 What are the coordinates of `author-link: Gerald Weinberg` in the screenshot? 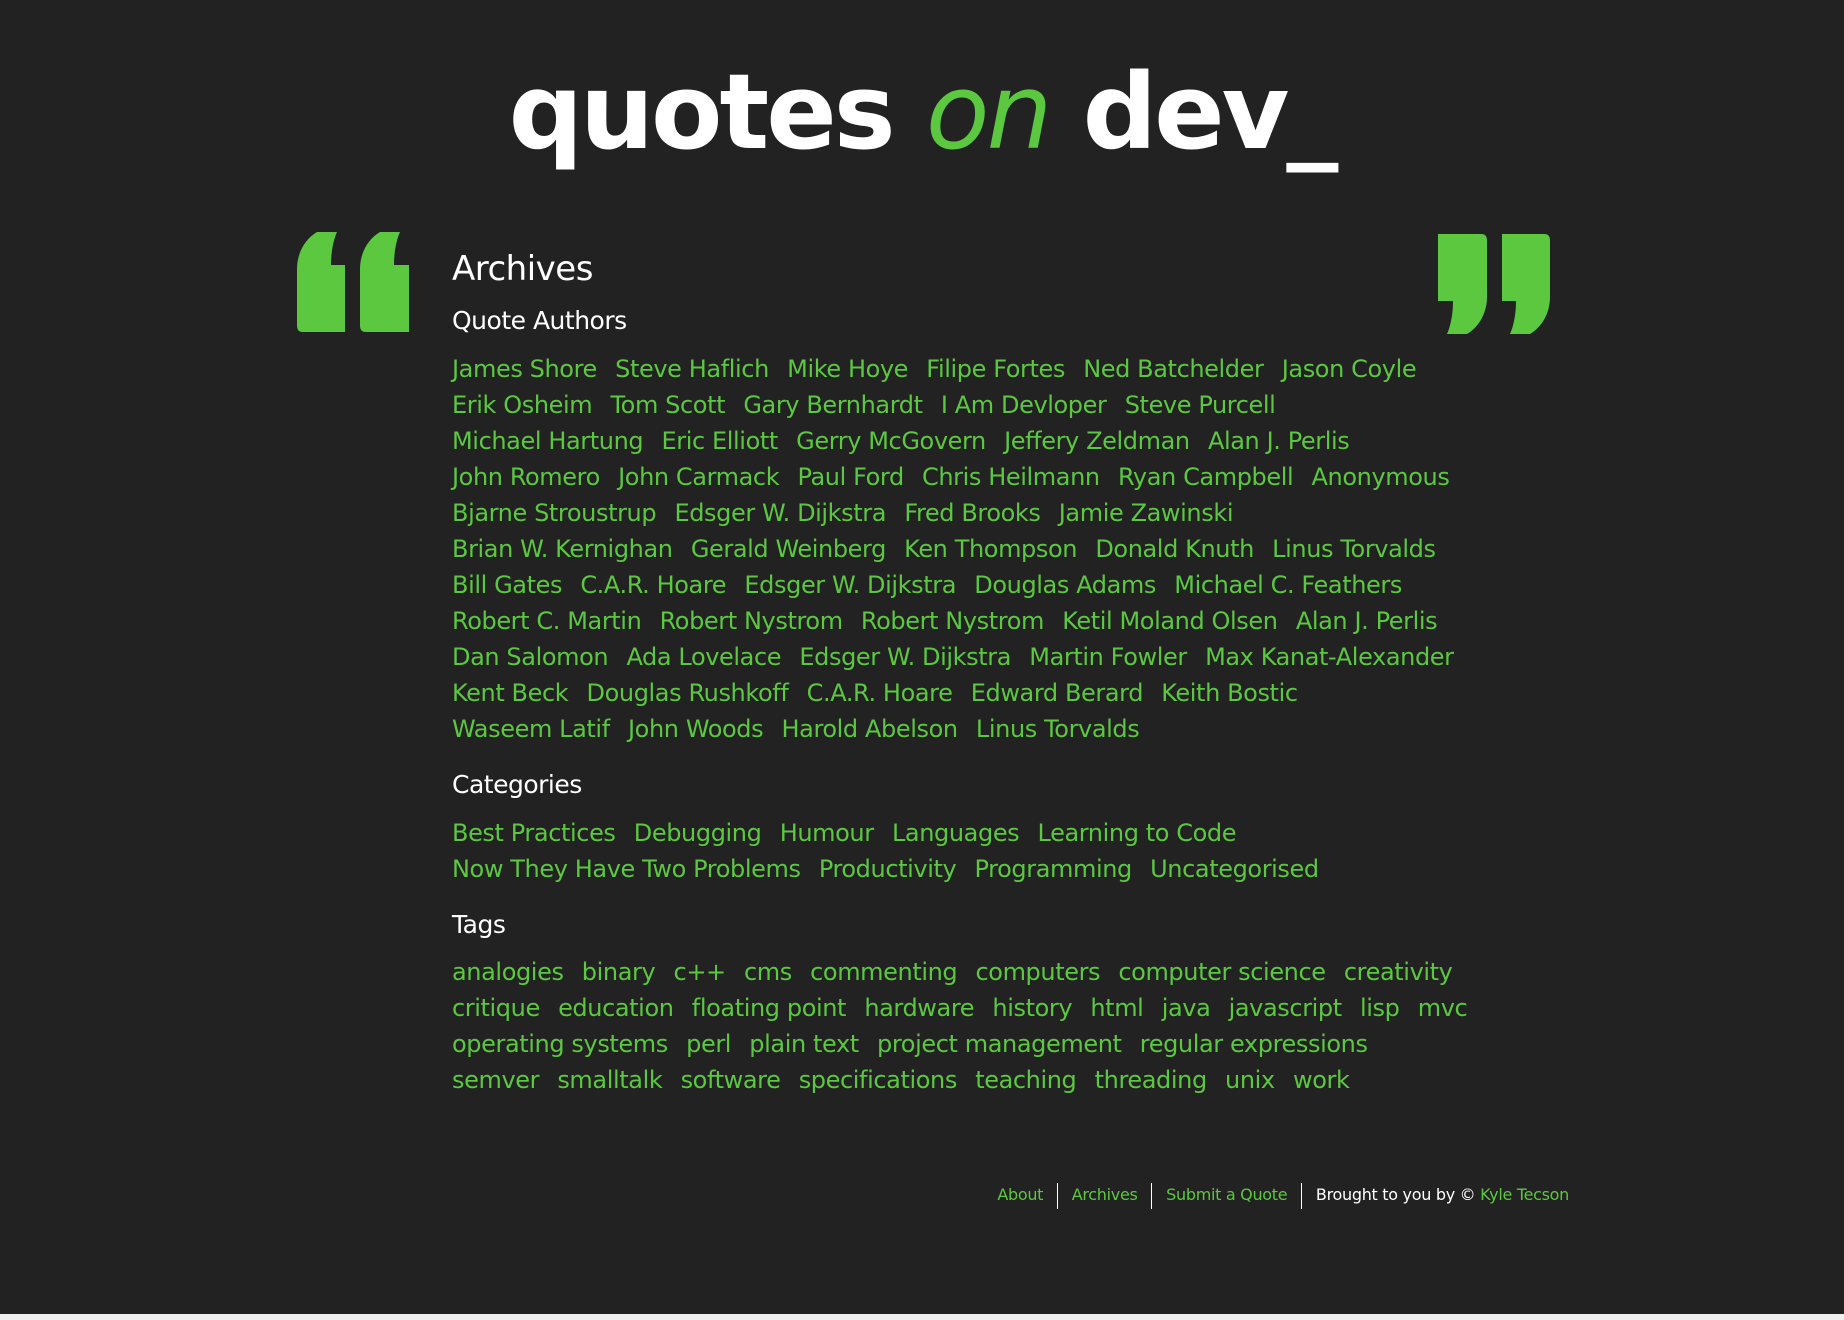 It's located at (789, 549).